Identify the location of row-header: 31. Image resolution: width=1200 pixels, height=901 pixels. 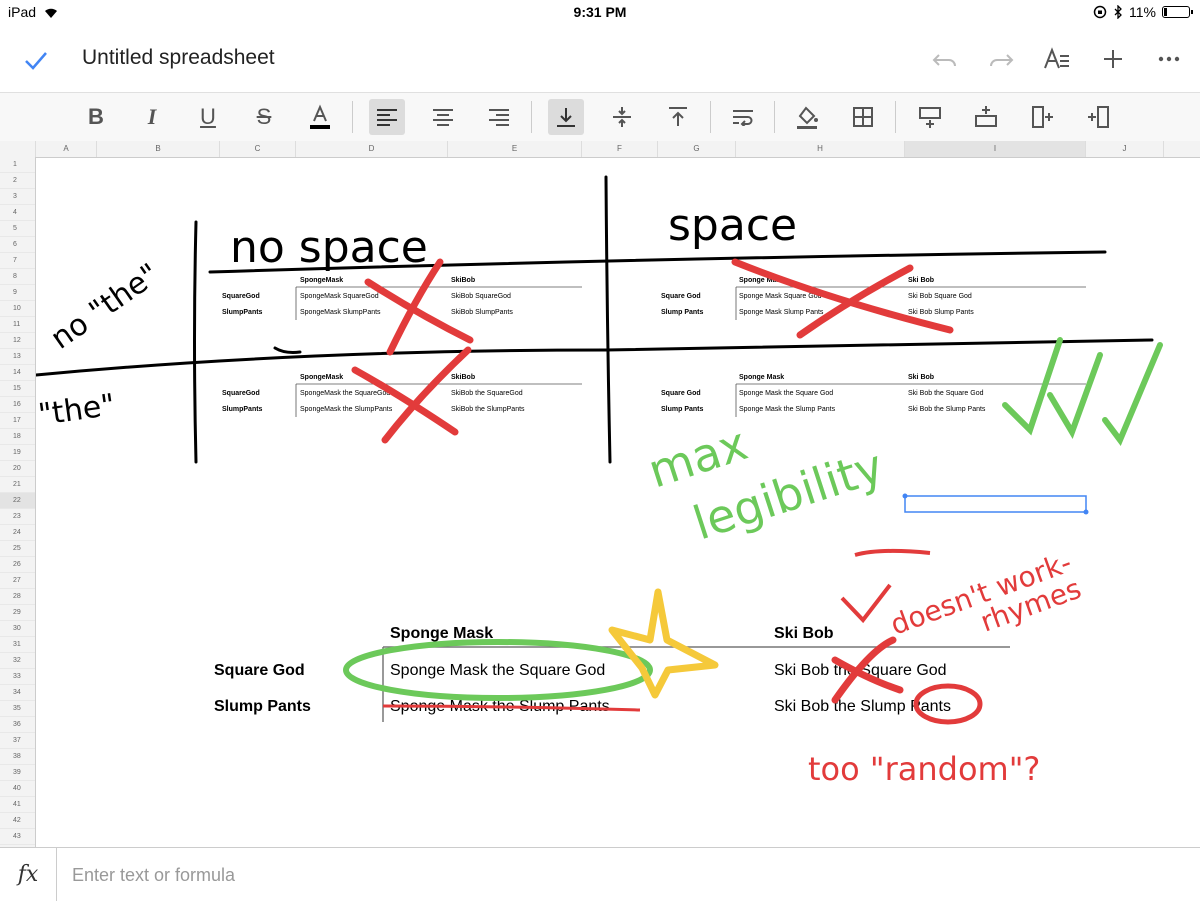
(17, 645).